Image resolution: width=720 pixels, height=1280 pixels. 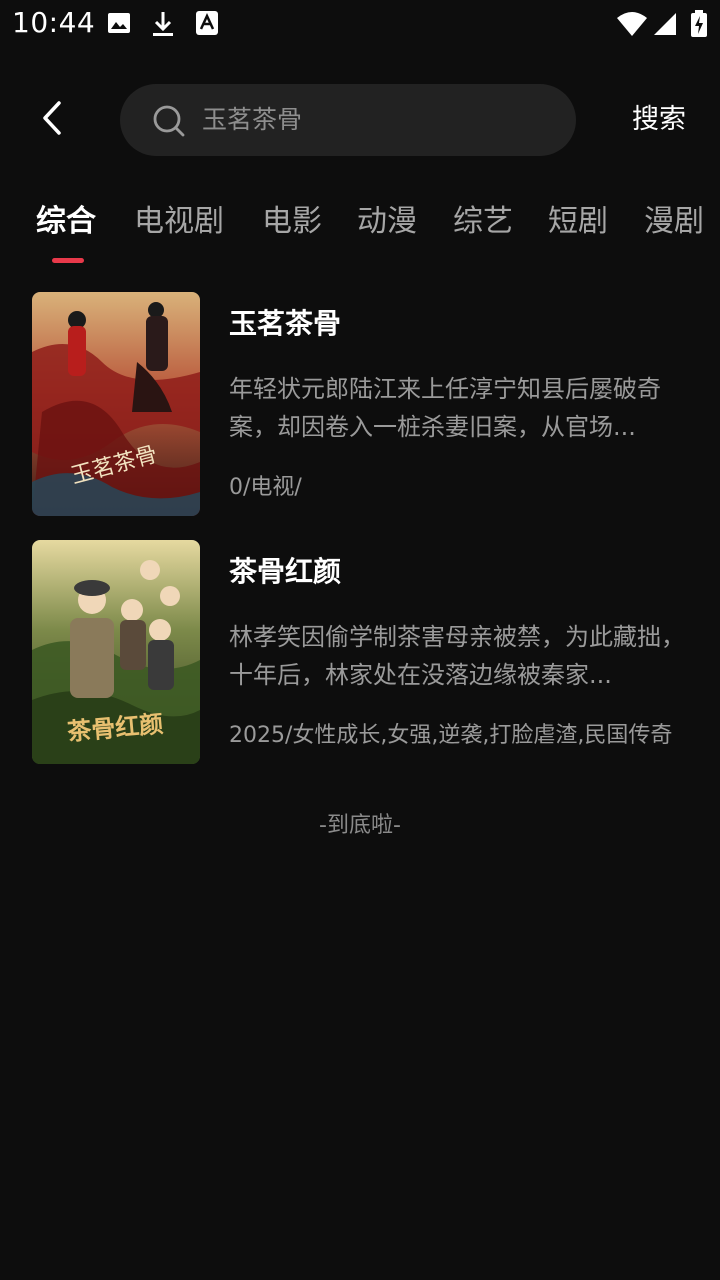 I want to click on tab-tv-series: 电视剧, so click(x=179, y=222).